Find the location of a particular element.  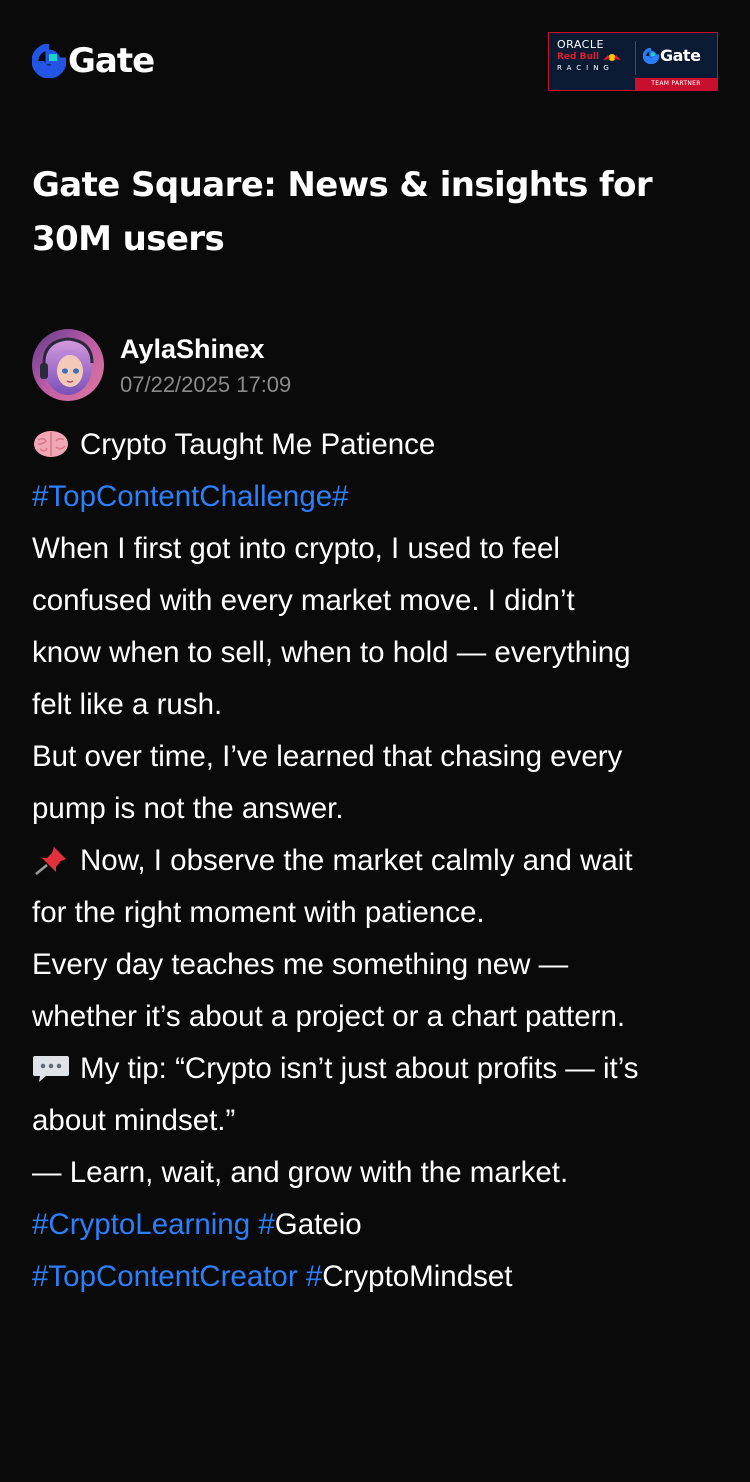

partner-line3: RACING is located at coordinates (585, 68).